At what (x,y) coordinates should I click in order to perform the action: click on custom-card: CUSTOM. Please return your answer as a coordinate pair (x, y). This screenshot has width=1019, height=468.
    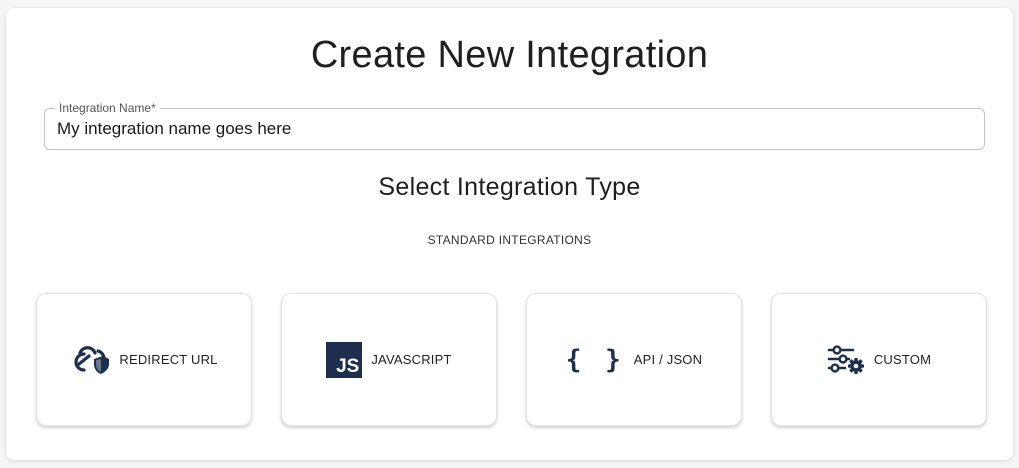
    Looking at the image, I should click on (879, 359).